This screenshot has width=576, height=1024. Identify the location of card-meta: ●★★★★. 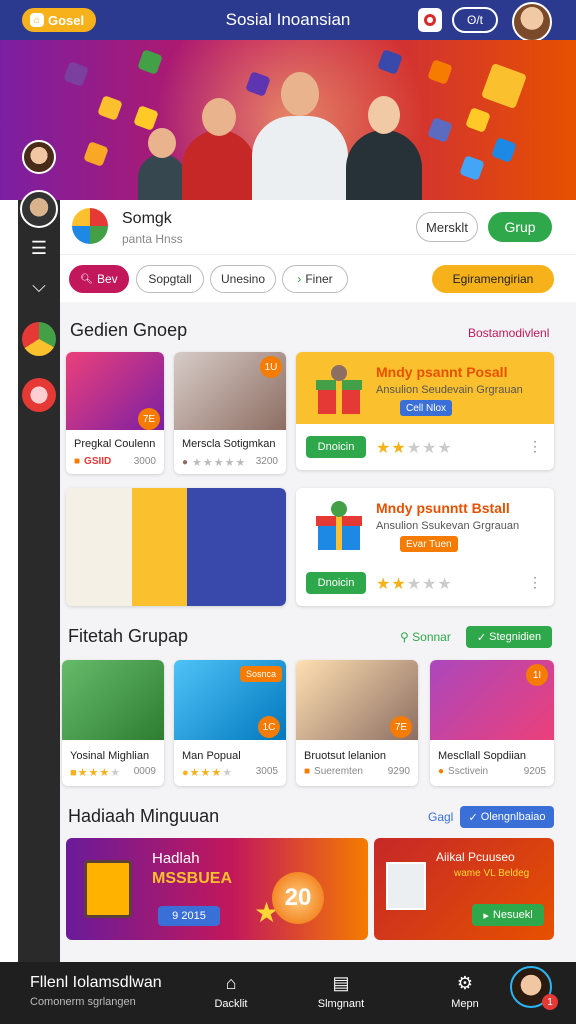
(207, 772).